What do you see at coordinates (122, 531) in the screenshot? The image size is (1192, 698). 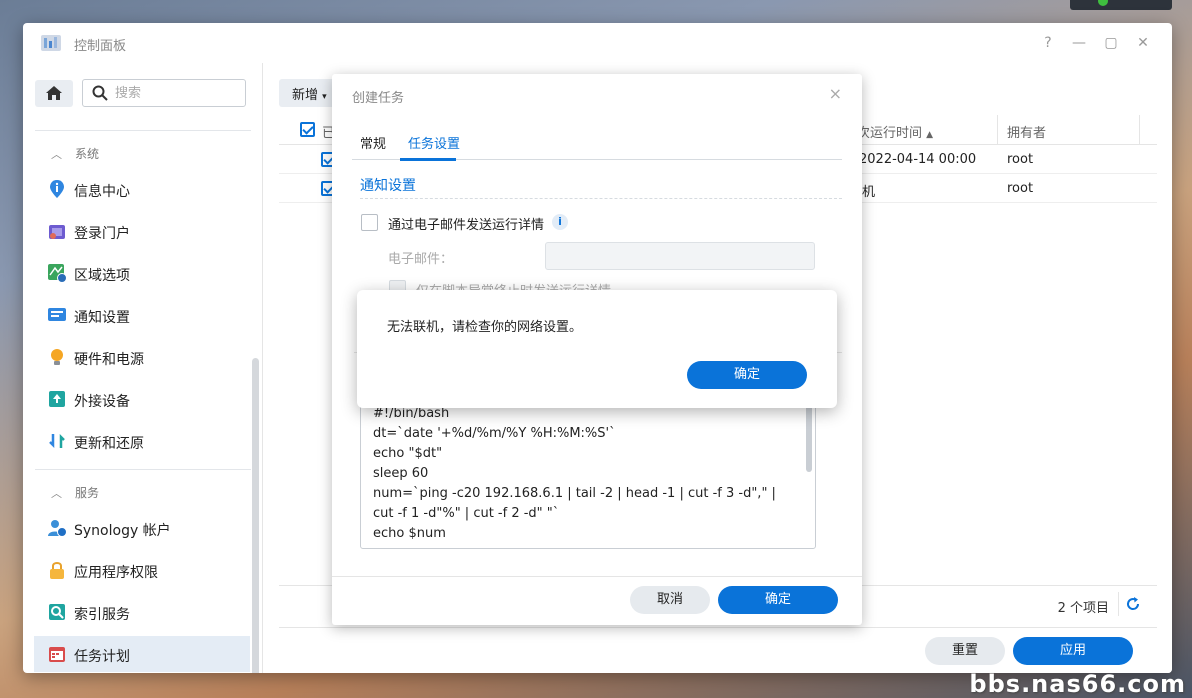 I see `sidebar-item-label: Synology 帐户` at bounding box center [122, 531].